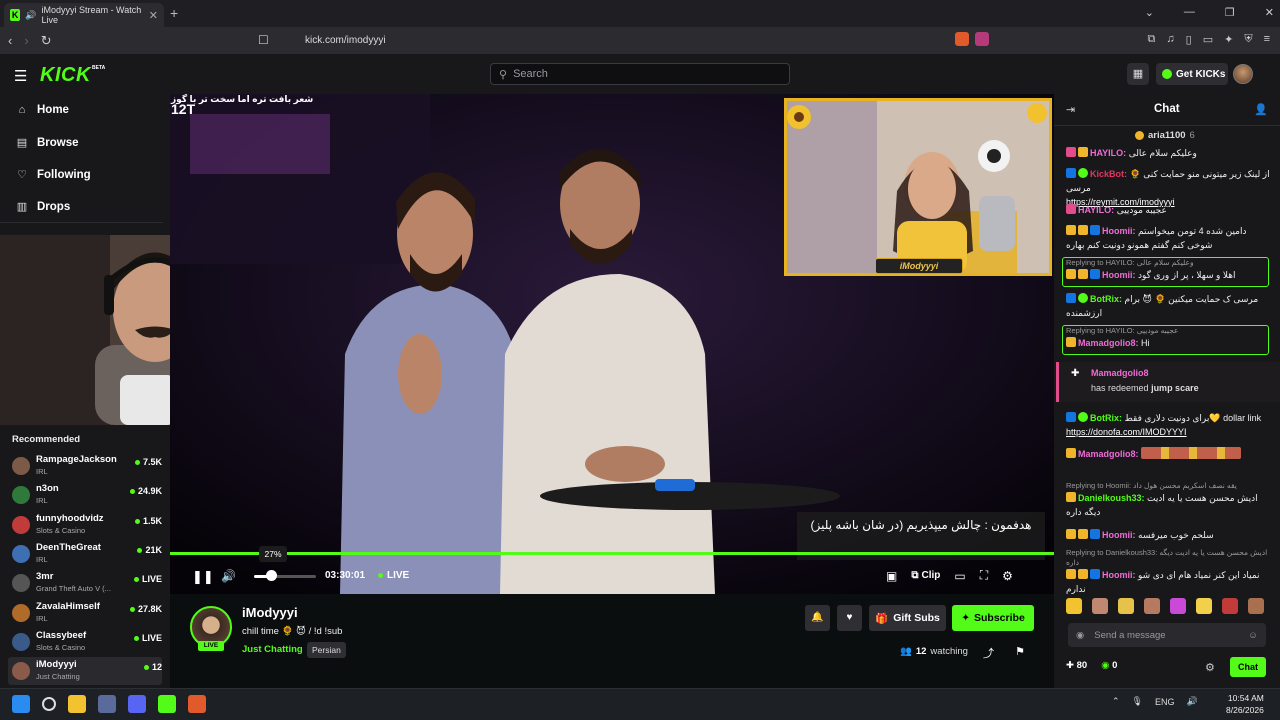 This screenshot has width=1280, height=720. What do you see at coordinates (1204, 606) in the screenshot?
I see `emote-6-icon` at bounding box center [1204, 606].